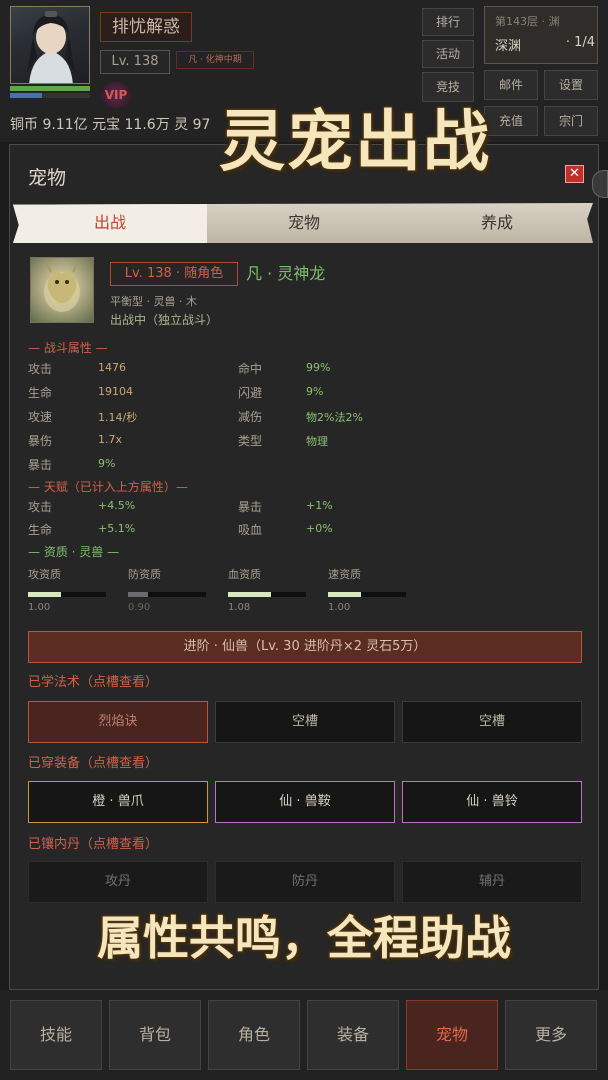 This screenshot has height=1080, width=608. I want to click on floor-progress: · 1/4, so click(580, 42).